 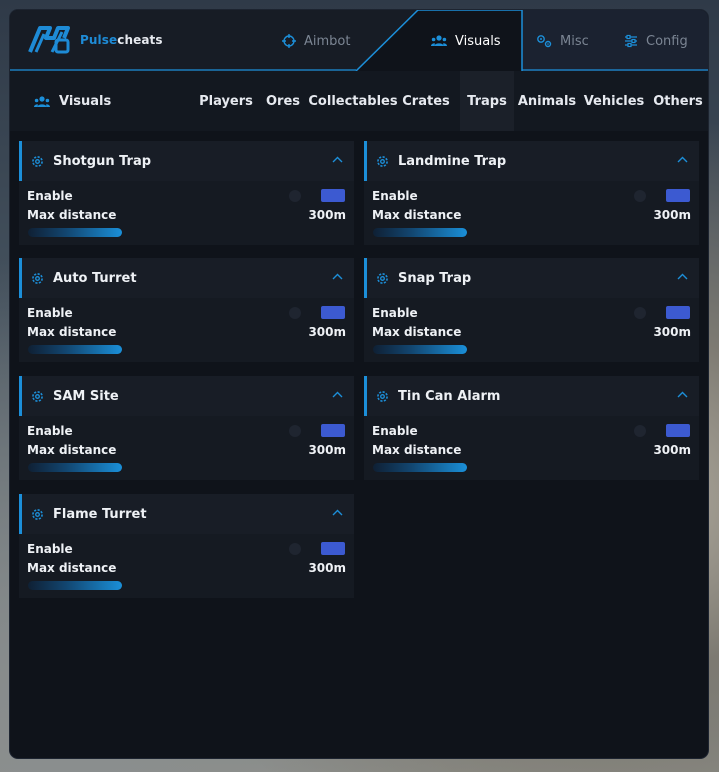 I want to click on card-header: Landmine Trap, so click(x=531, y=161).